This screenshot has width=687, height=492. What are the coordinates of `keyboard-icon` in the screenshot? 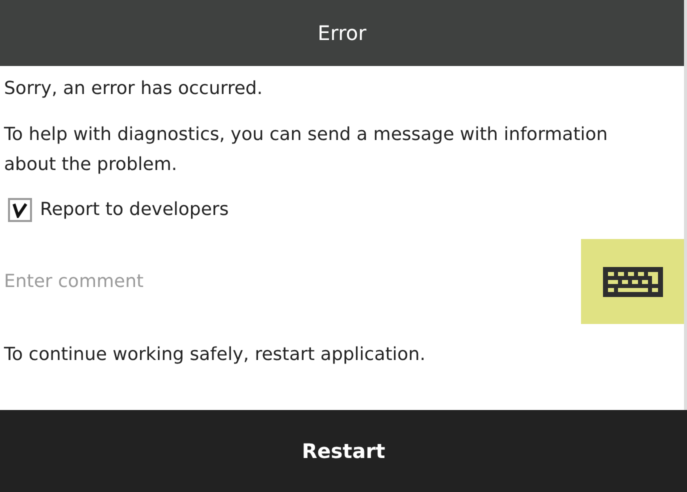 It's located at (632, 281).